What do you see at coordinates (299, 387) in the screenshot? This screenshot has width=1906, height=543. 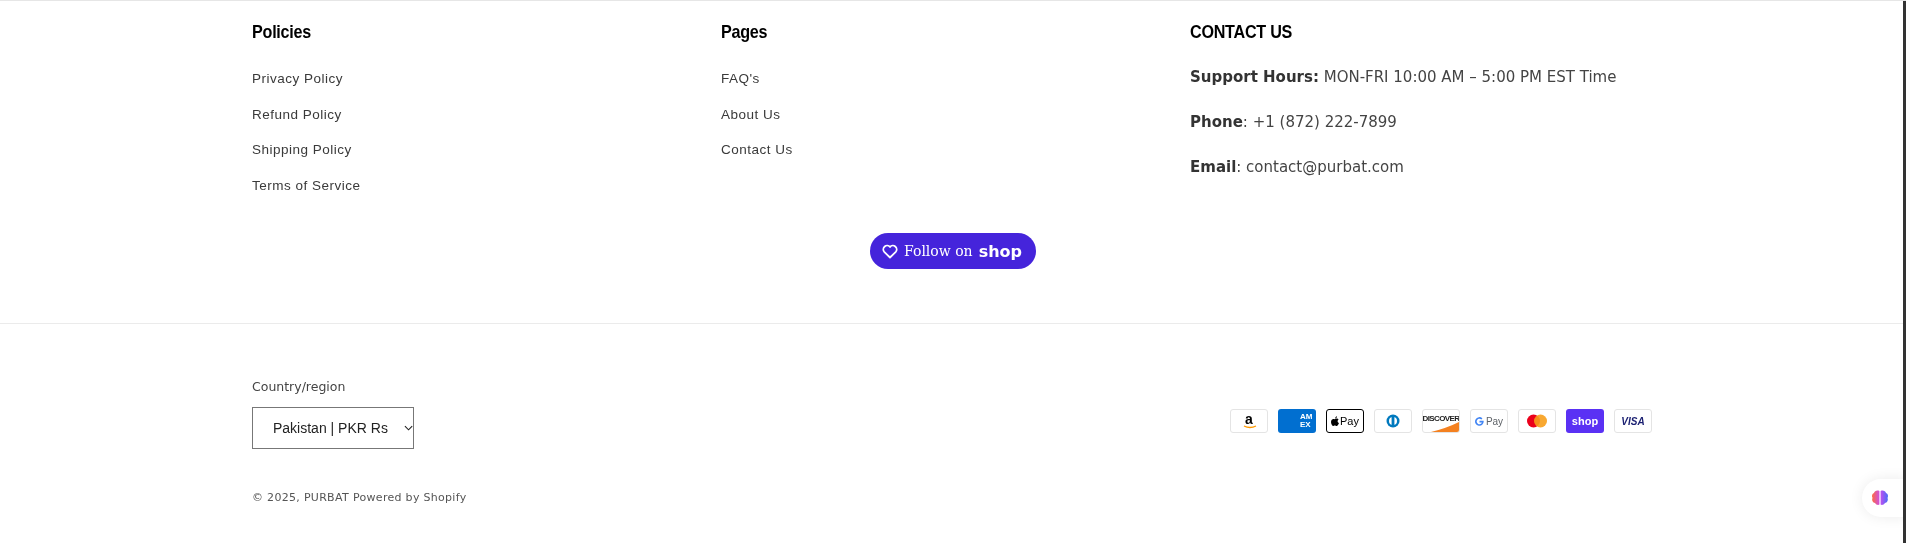 I see `country-label: Country/region` at bounding box center [299, 387].